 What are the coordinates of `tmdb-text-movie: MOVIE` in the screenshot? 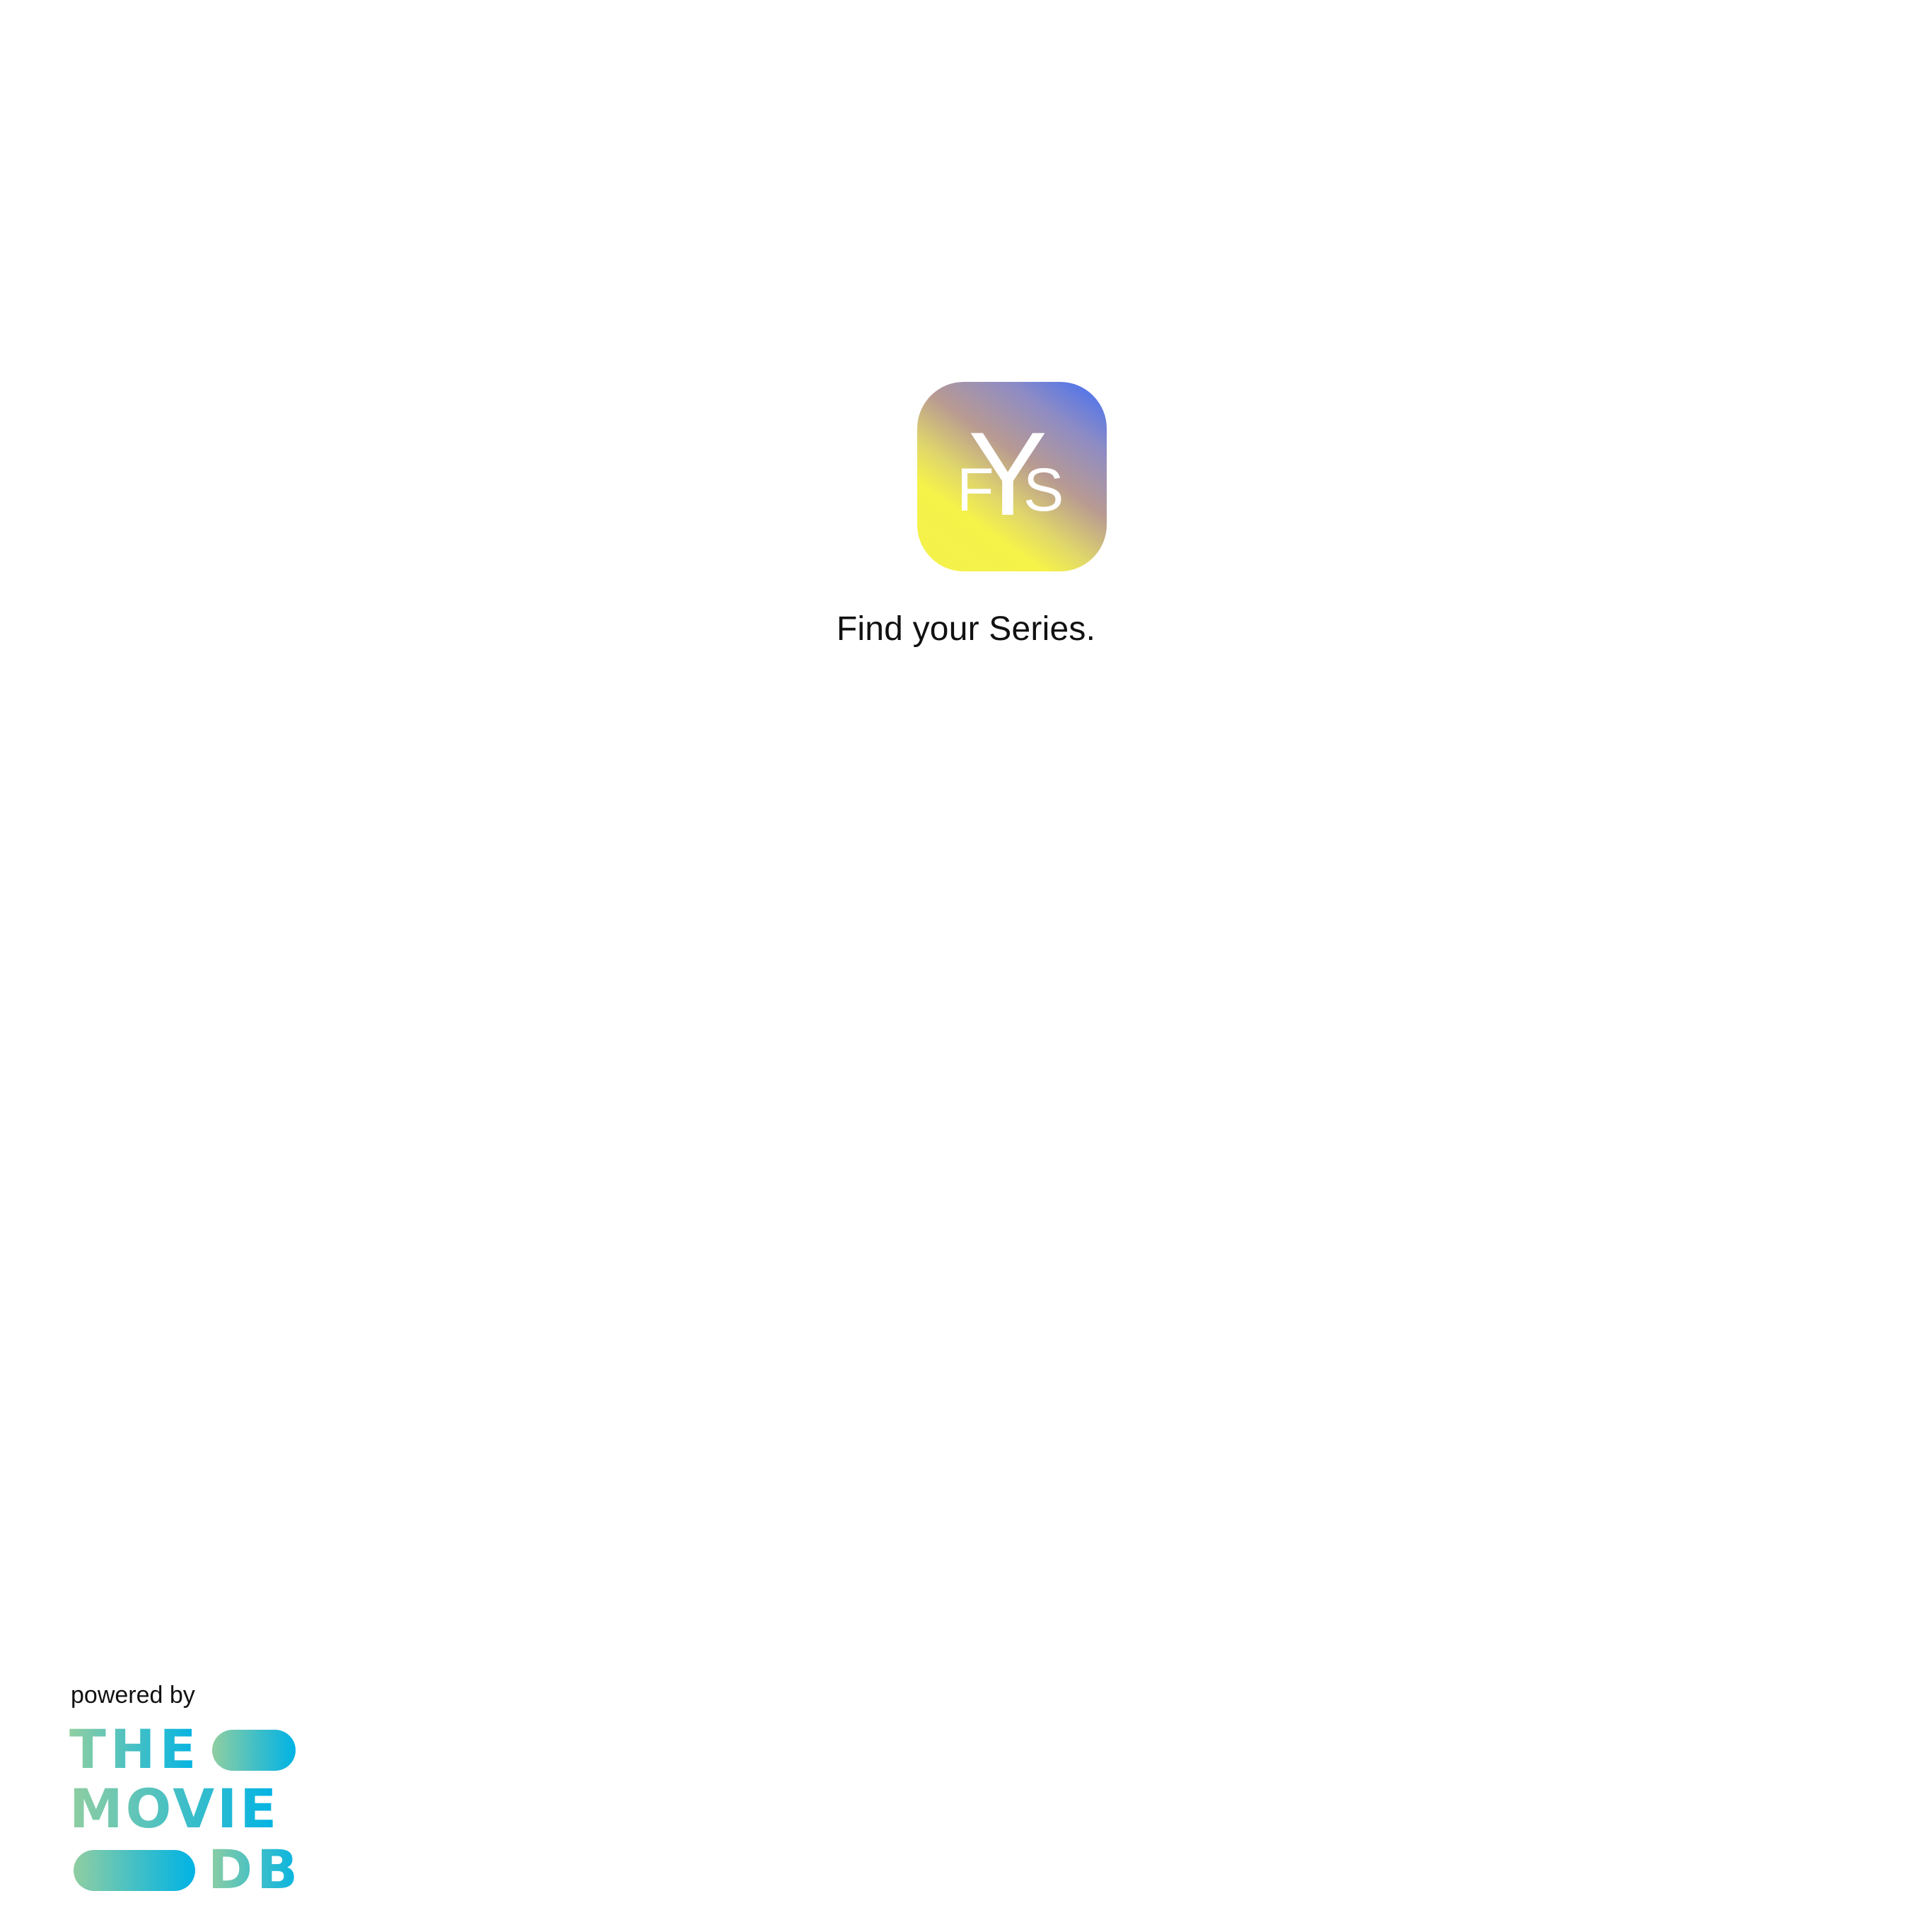 It's located at (174, 1808).